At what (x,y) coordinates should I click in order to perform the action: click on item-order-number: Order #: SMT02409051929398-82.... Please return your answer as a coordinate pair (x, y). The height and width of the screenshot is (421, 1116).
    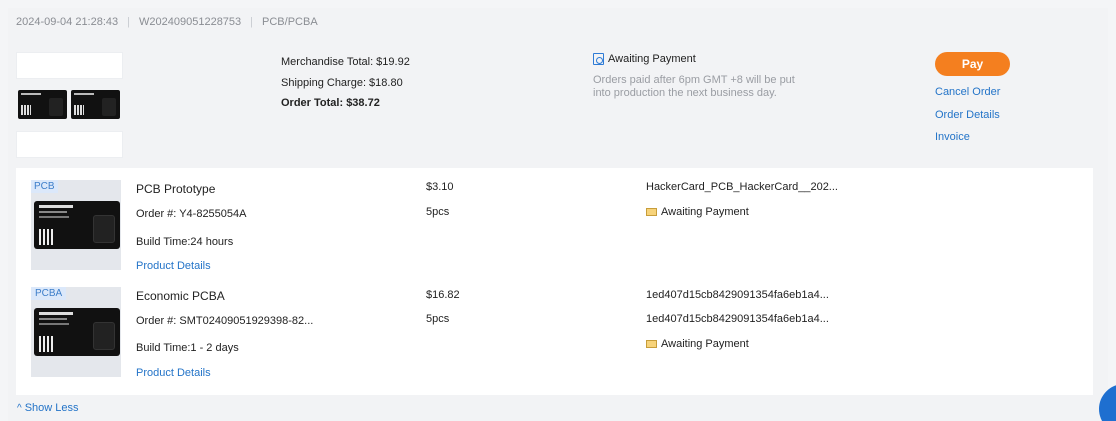
    Looking at the image, I should click on (225, 321).